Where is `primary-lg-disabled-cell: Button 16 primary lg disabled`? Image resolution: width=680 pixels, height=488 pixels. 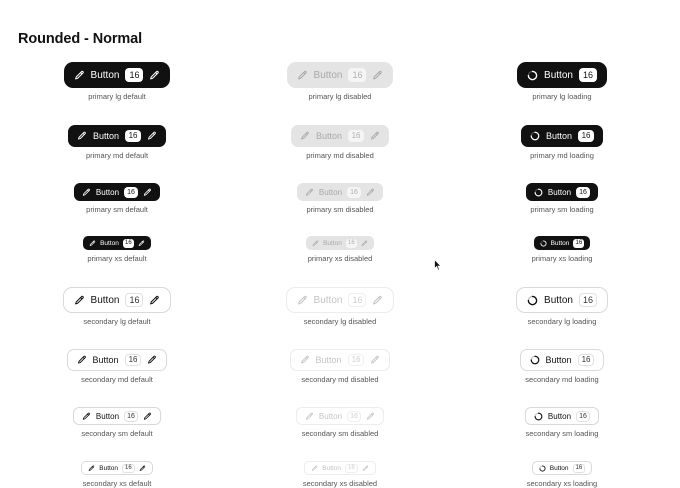
primary-lg-disabled-cell: Button 16 primary lg disabled is located at coordinates (340, 81).